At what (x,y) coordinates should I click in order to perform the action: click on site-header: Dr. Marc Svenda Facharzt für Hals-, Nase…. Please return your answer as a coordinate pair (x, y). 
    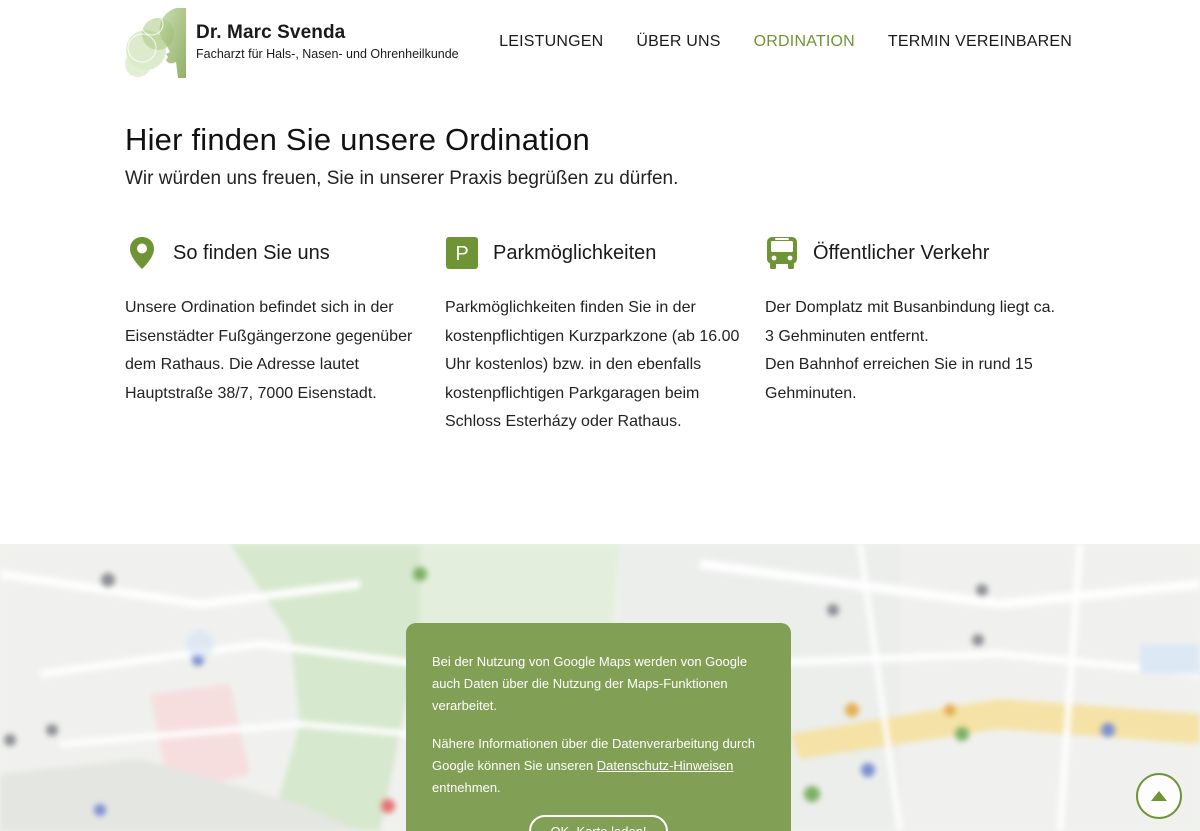
    Looking at the image, I should click on (600, 45).